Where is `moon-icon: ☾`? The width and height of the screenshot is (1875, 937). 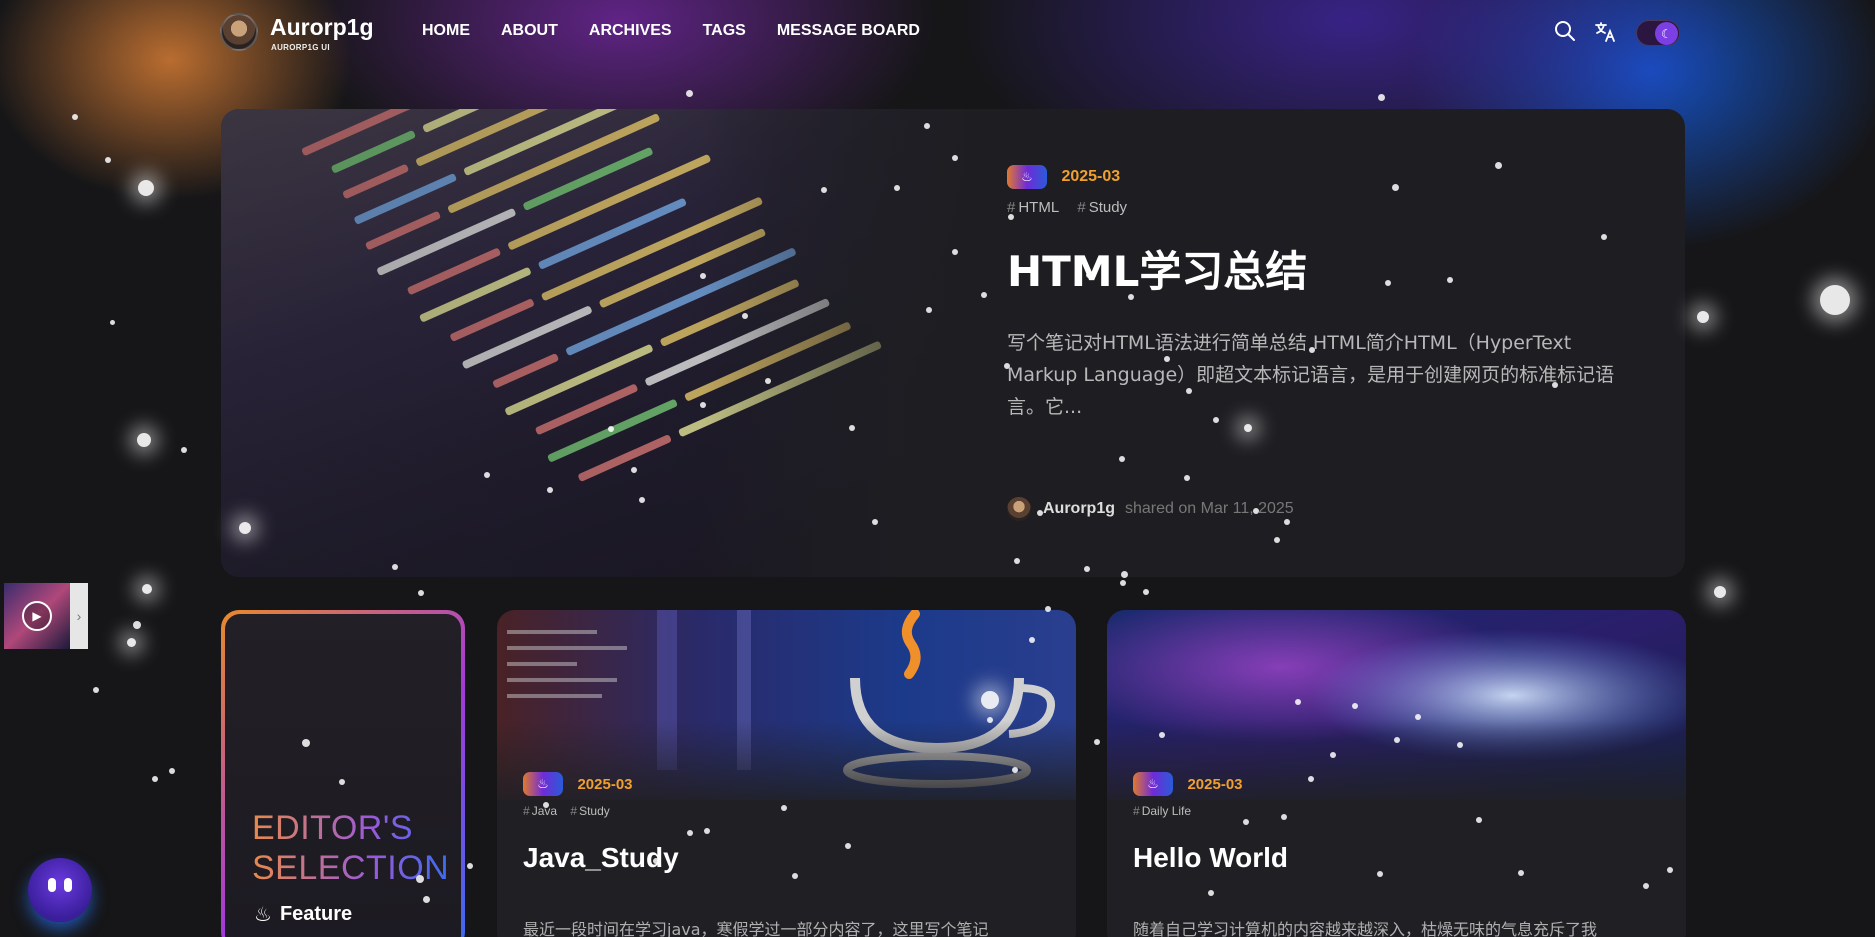 moon-icon: ☾ is located at coordinates (1666, 33).